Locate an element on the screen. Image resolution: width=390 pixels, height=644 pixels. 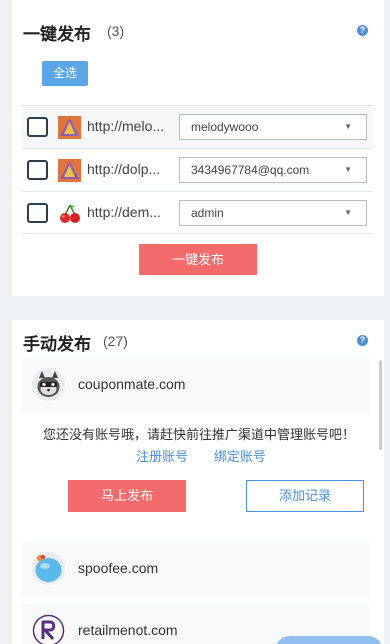
one-click-count: (3) is located at coordinates (116, 31).